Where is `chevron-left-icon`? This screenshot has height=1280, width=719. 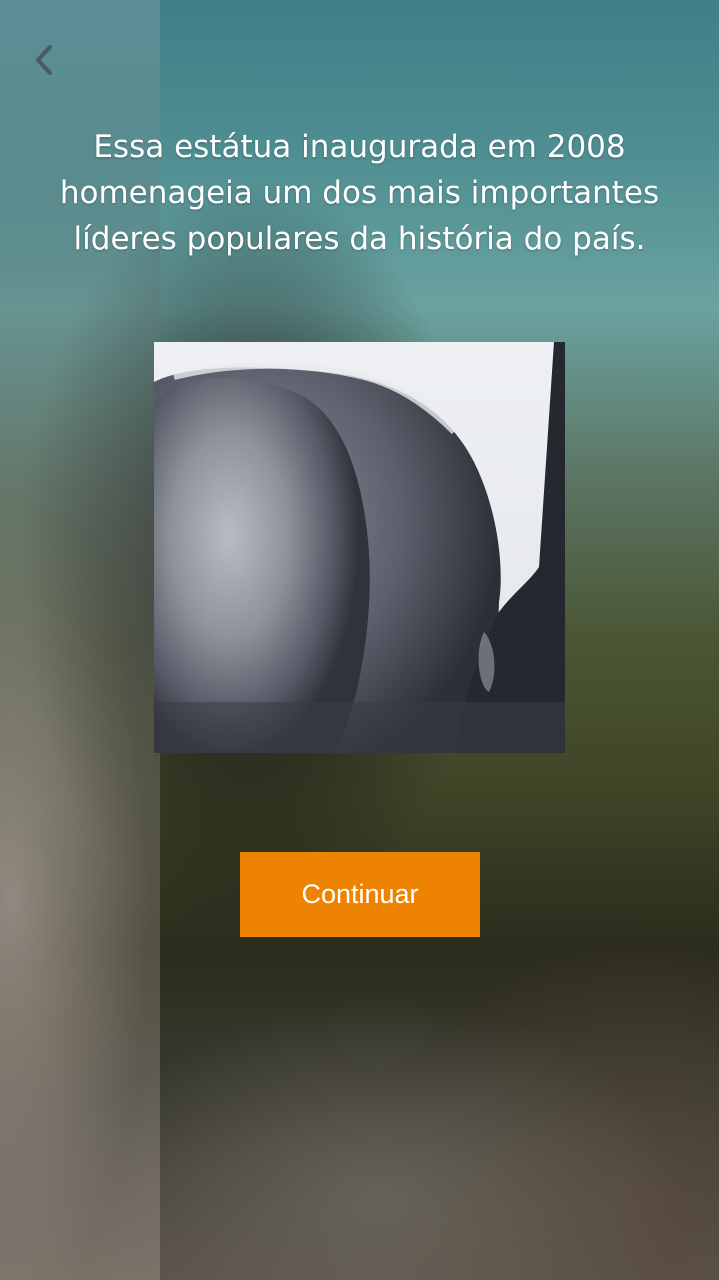 chevron-left-icon is located at coordinates (44, 60).